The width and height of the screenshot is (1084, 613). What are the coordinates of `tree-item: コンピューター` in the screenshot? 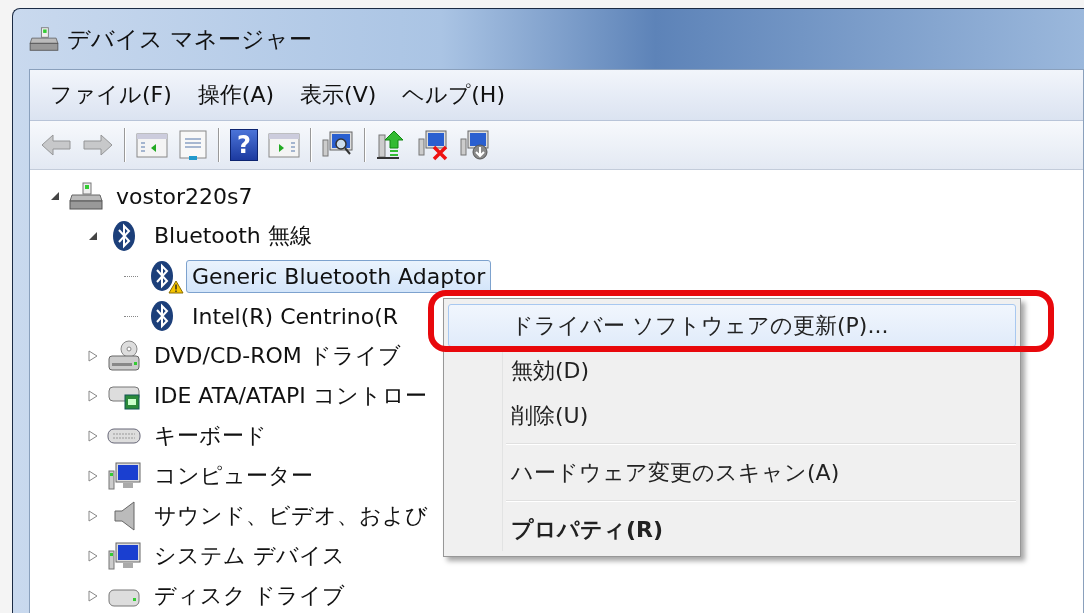 It's located at (233, 476).